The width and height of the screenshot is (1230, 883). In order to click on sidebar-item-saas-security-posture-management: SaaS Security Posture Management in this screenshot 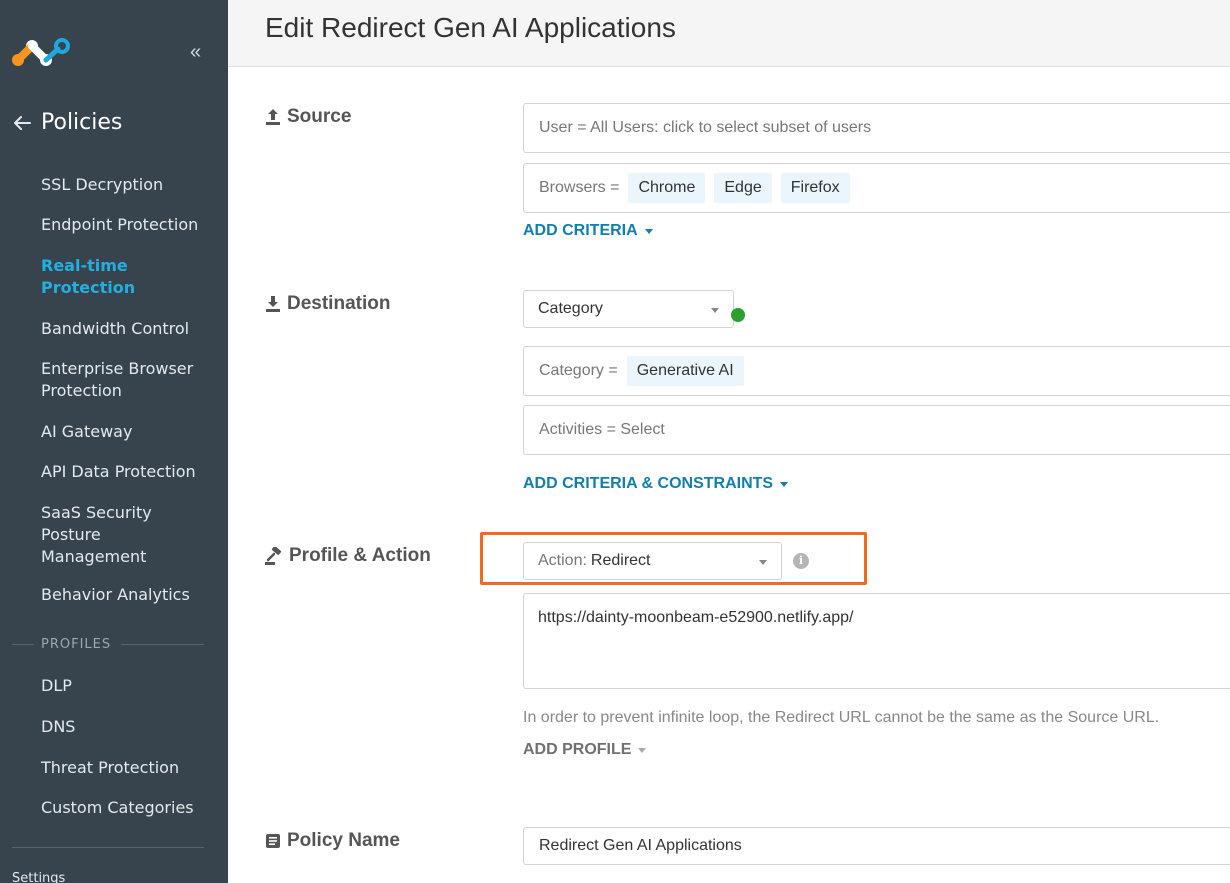, I will do `click(87, 535)`.